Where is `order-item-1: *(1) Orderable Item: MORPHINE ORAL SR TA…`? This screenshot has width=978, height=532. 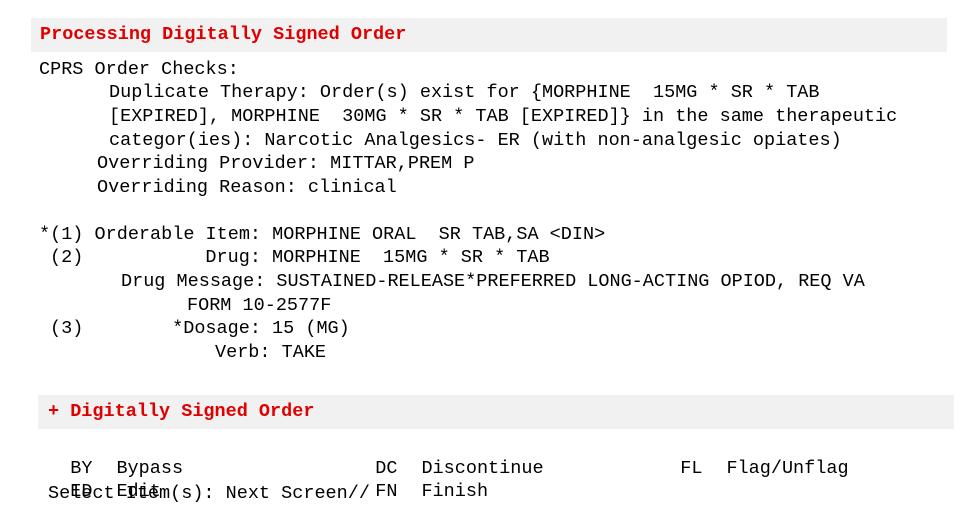 order-item-1: *(1) Orderable Item: MORPHINE ORAL SR TA… is located at coordinates (322, 234).